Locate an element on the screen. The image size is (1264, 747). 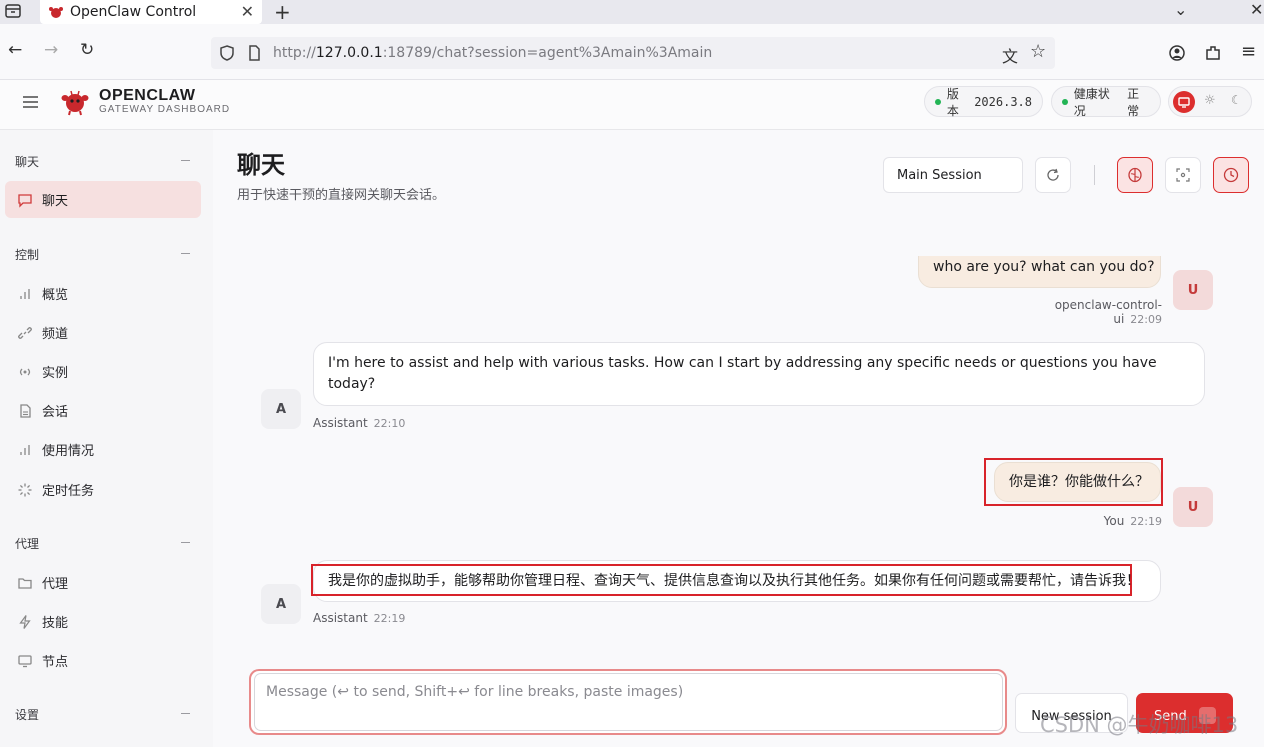
browser-tab: OpenClaw Control ✕ is located at coordinates (151, 12).